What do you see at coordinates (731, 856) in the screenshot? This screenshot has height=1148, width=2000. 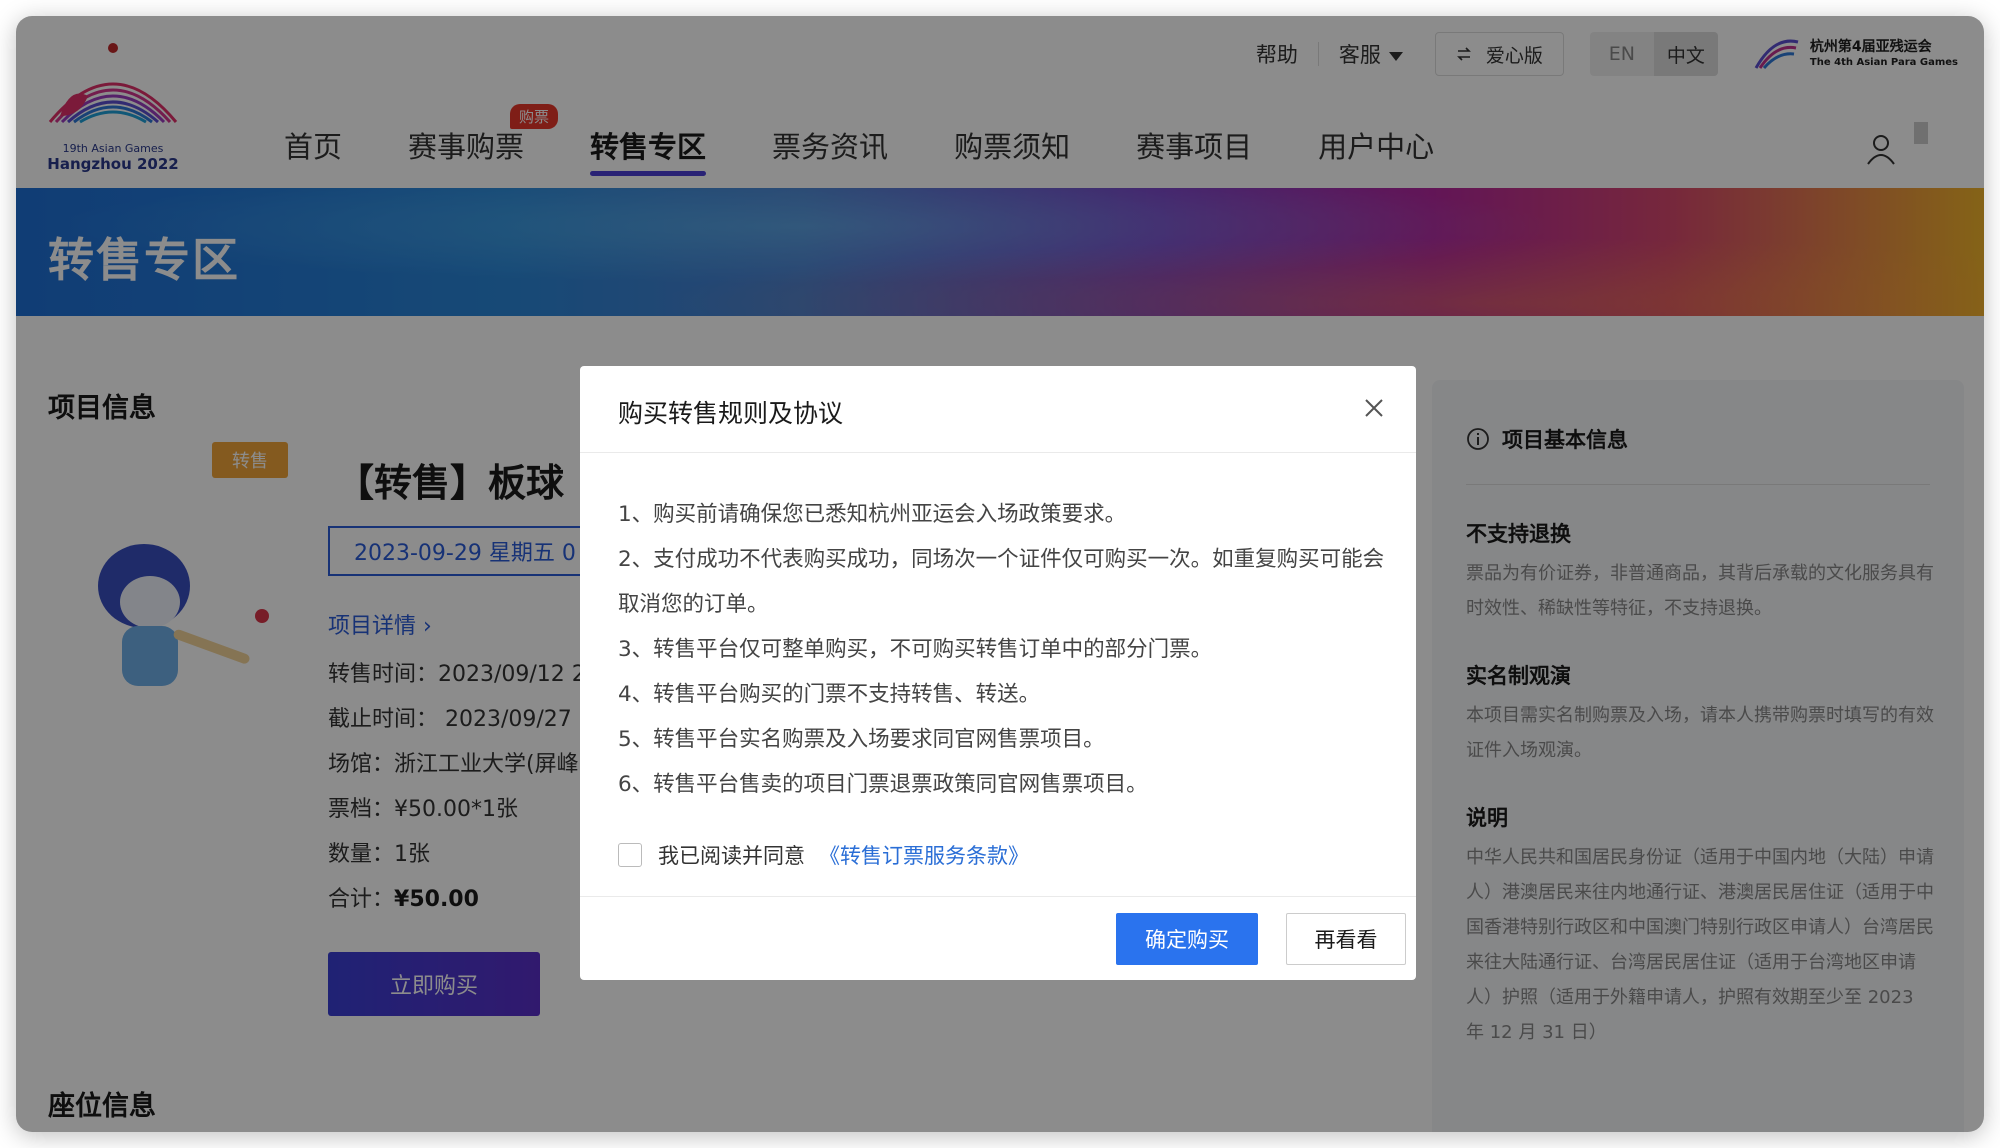 I see `agree-label: 我已阅读并同意` at bounding box center [731, 856].